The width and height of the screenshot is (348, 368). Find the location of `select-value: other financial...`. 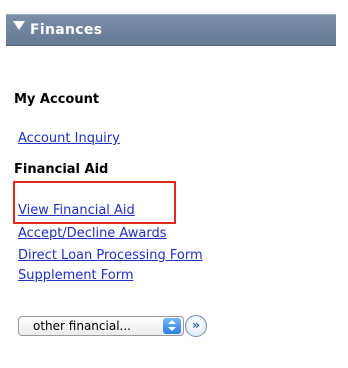

select-value: other financial... is located at coordinates (82, 326).